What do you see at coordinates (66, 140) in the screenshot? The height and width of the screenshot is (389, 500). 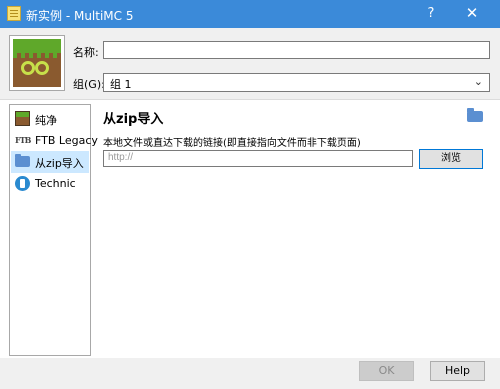 I see `sidebar-item-label: FTB Legacy` at bounding box center [66, 140].